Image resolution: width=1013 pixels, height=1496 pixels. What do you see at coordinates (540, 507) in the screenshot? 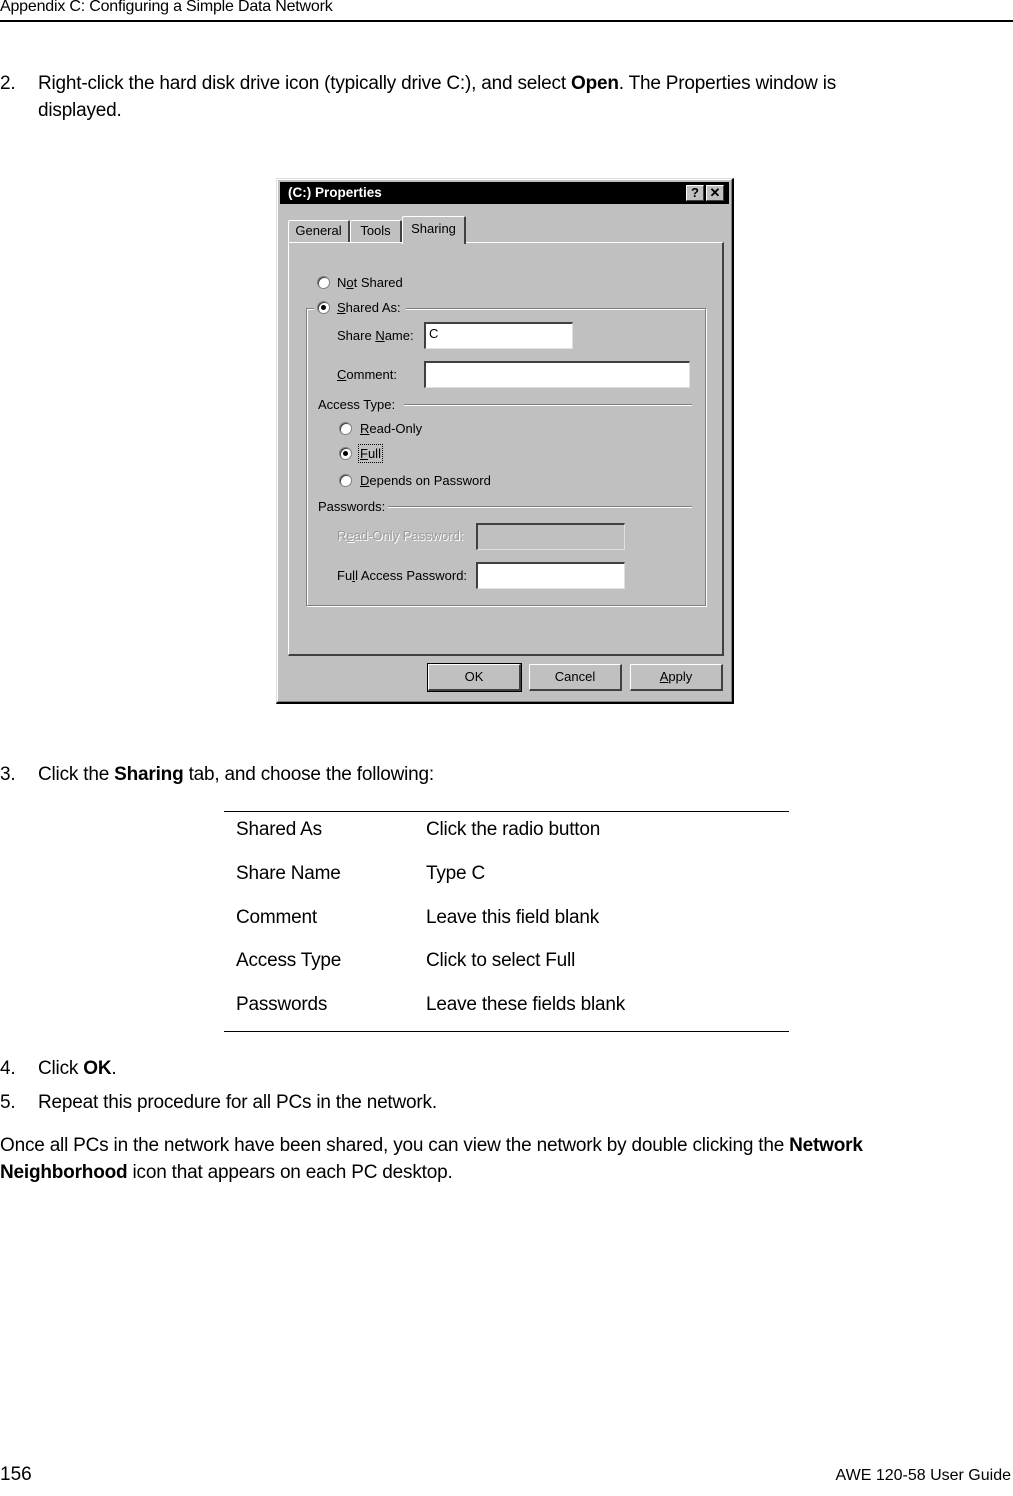
I see `passwords-separator` at bounding box center [540, 507].